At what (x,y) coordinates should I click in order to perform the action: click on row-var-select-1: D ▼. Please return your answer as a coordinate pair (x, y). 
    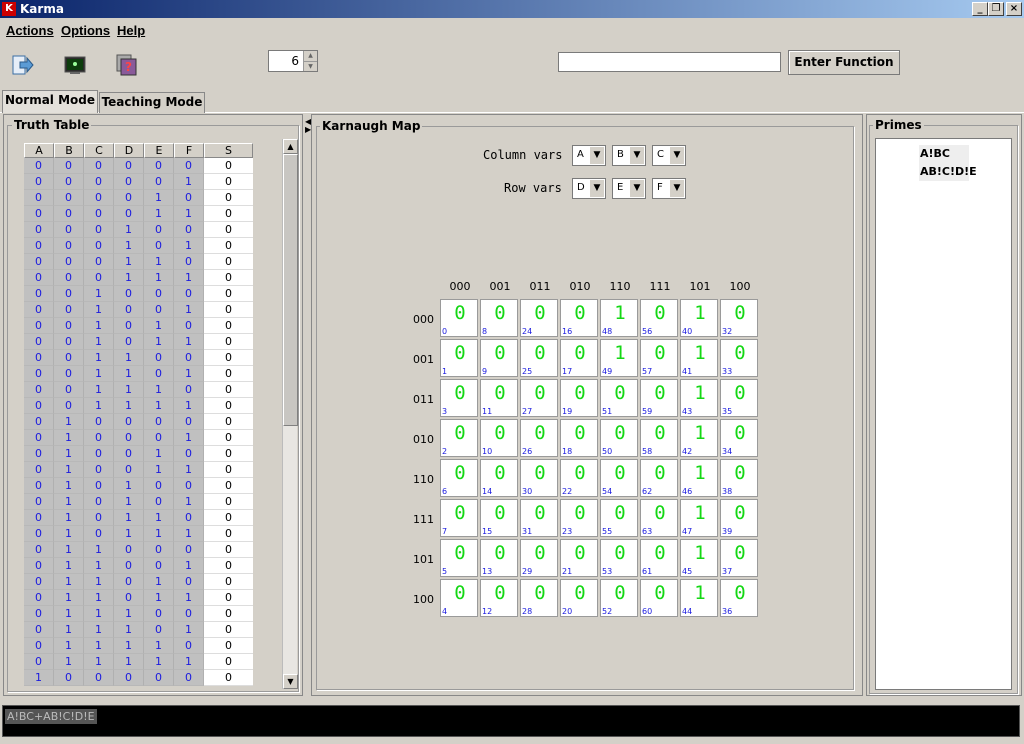
    Looking at the image, I should click on (589, 188).